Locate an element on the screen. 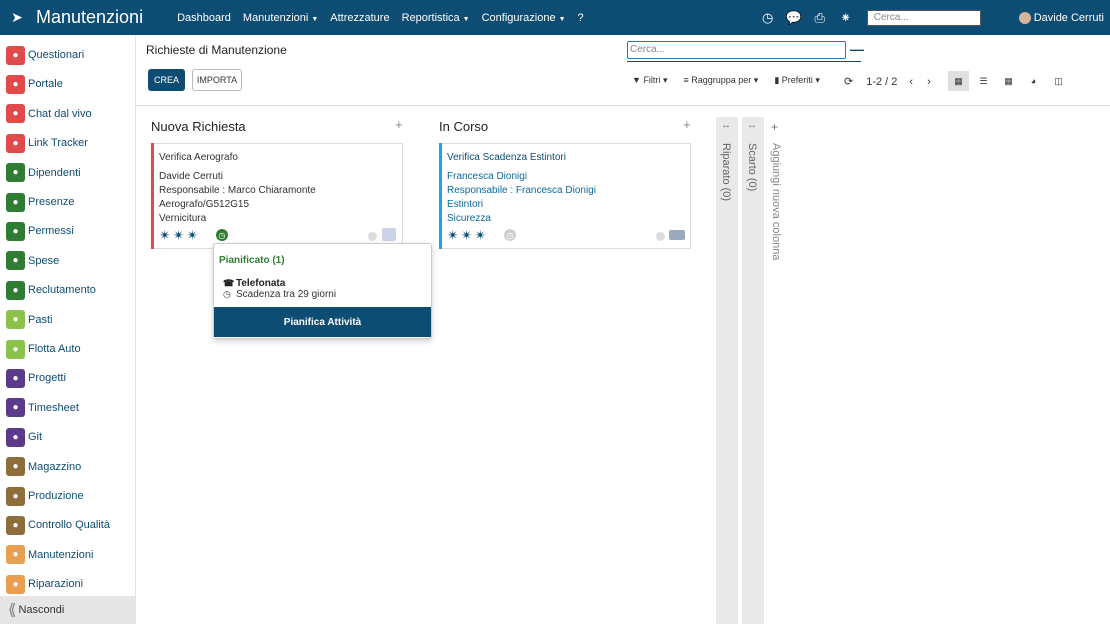 This screenshot has height=624, width=1110. groupby-dropdown: ≡ Raggruppa per ▾ is located at coordinates (720, 80).